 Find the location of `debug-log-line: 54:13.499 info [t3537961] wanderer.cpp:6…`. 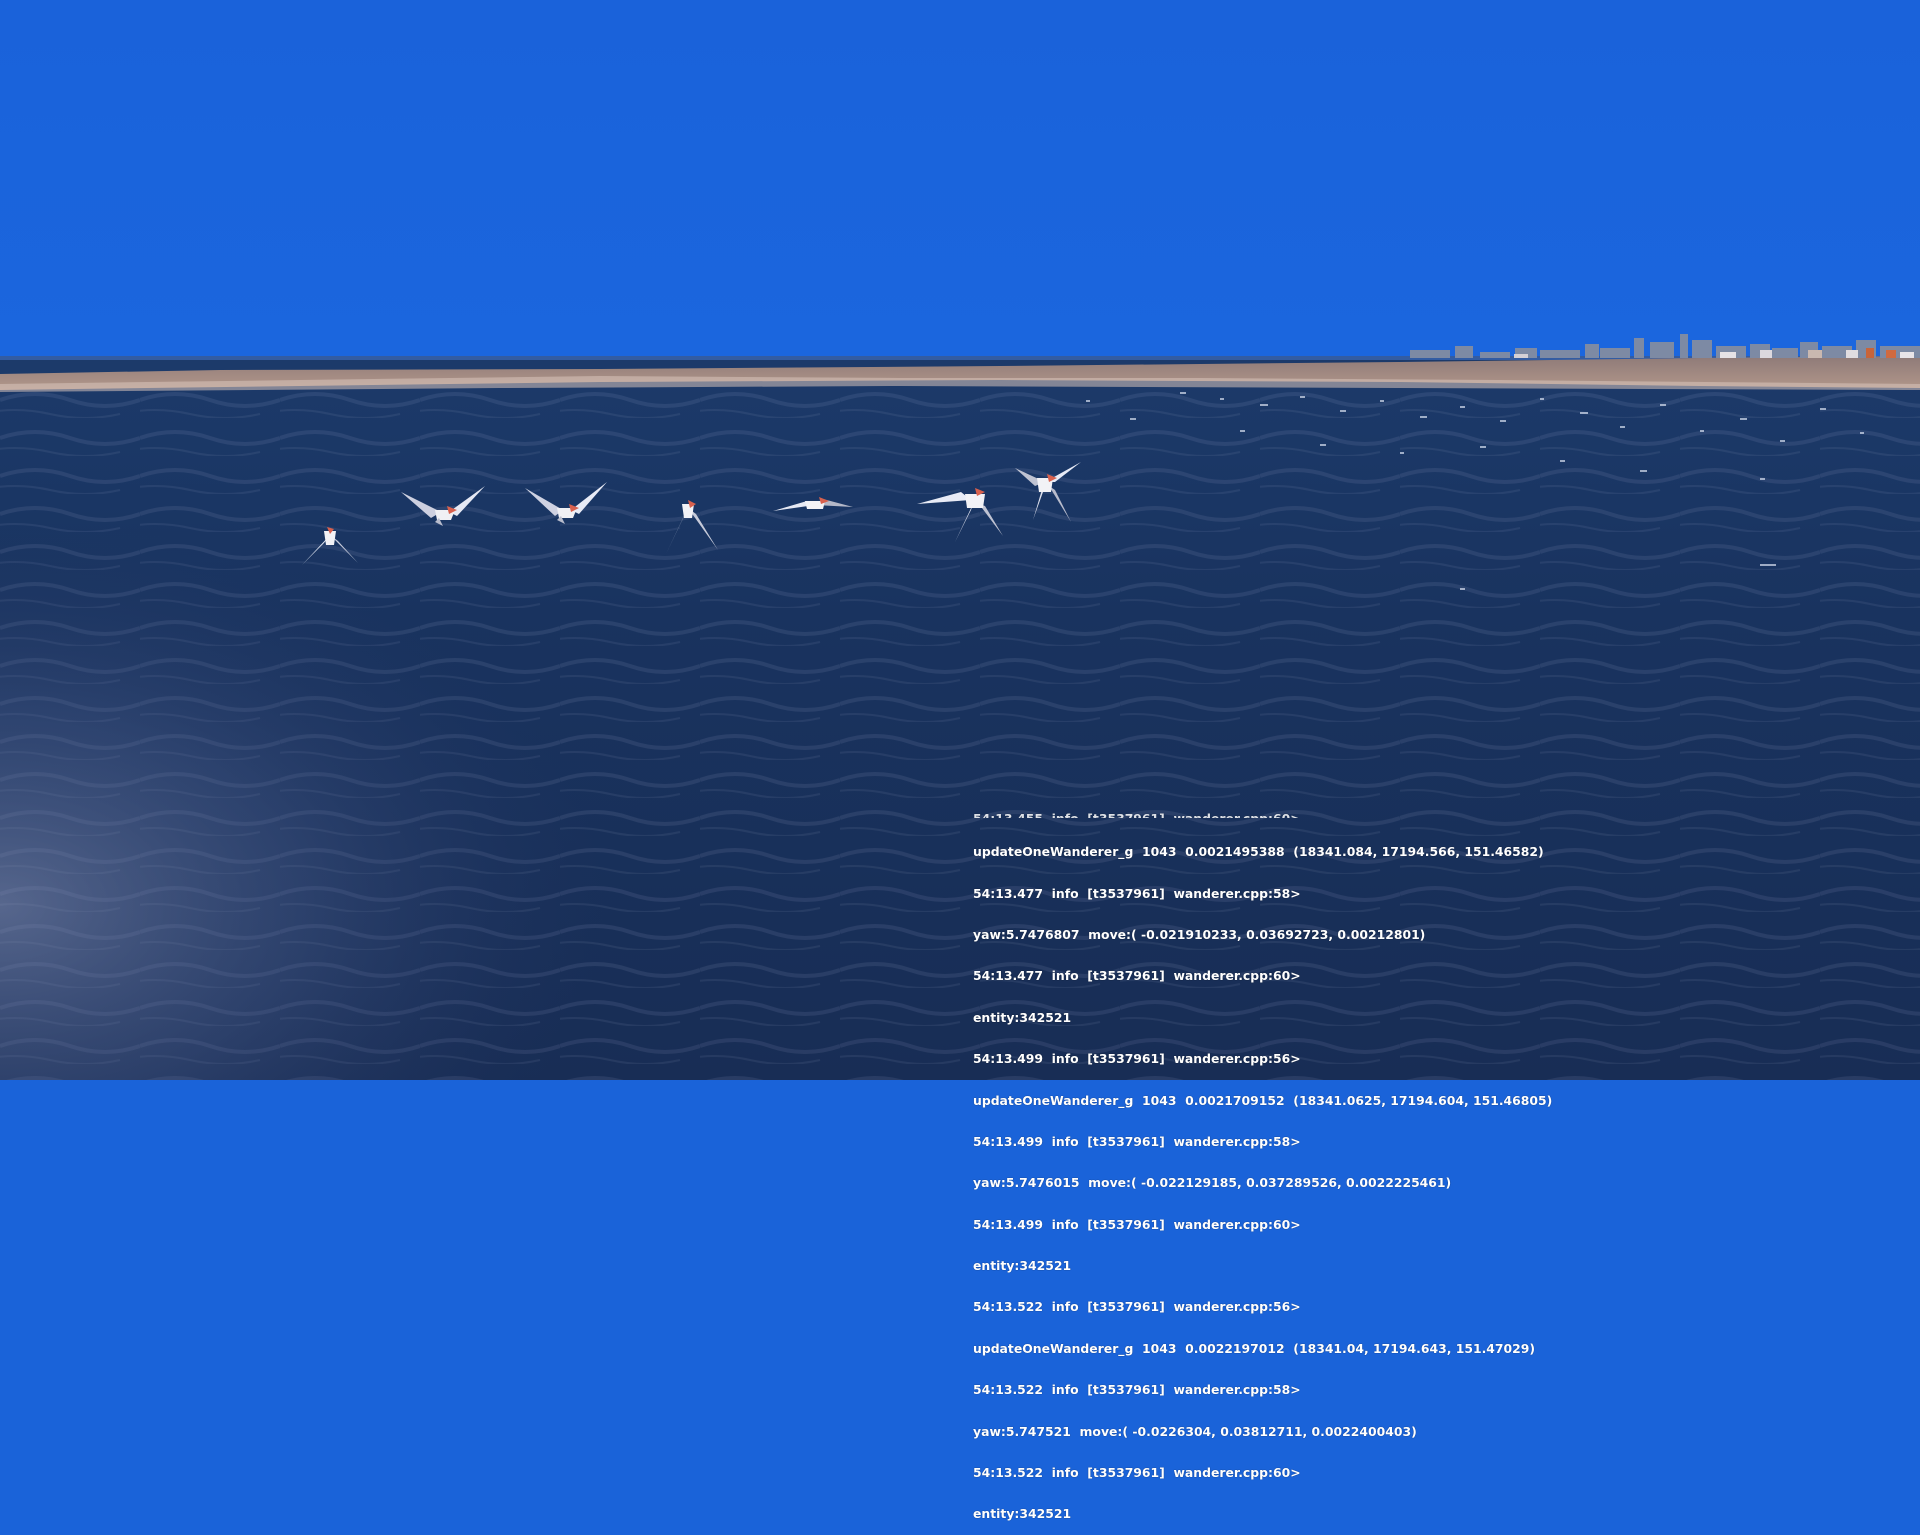

debug-log-line: 54:13.499 info [t3537961] wanderer.cpp:6… is located at coordinates (1137, 1224).